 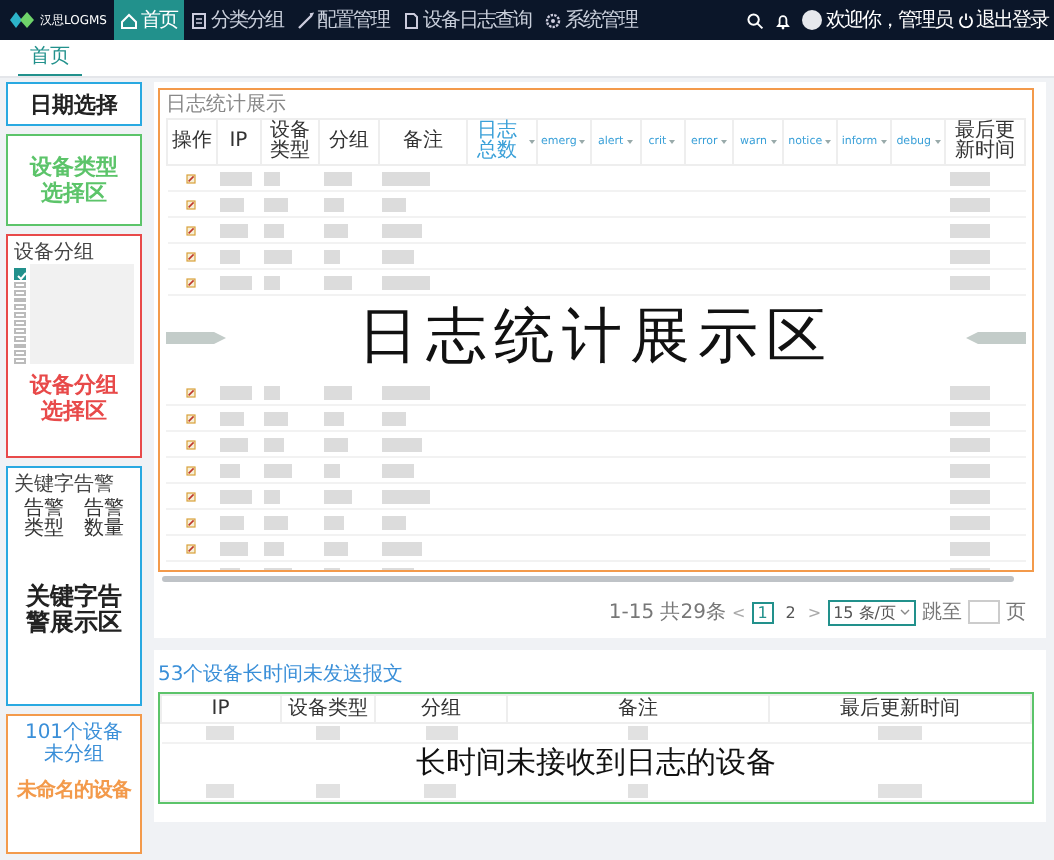 I want to click on nav-item: 分类分组, so click(x=236, y=20).